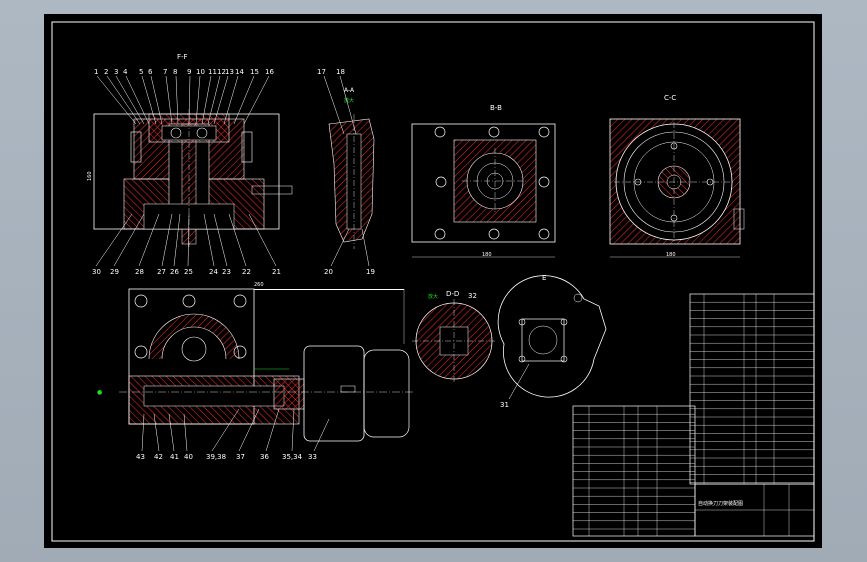 The height and width of the screenshot is (562, 867). I want to click on leader-labels-ff-bottom: 30 29 28 27 26 25 24 23 22 21, so click(186, 272).